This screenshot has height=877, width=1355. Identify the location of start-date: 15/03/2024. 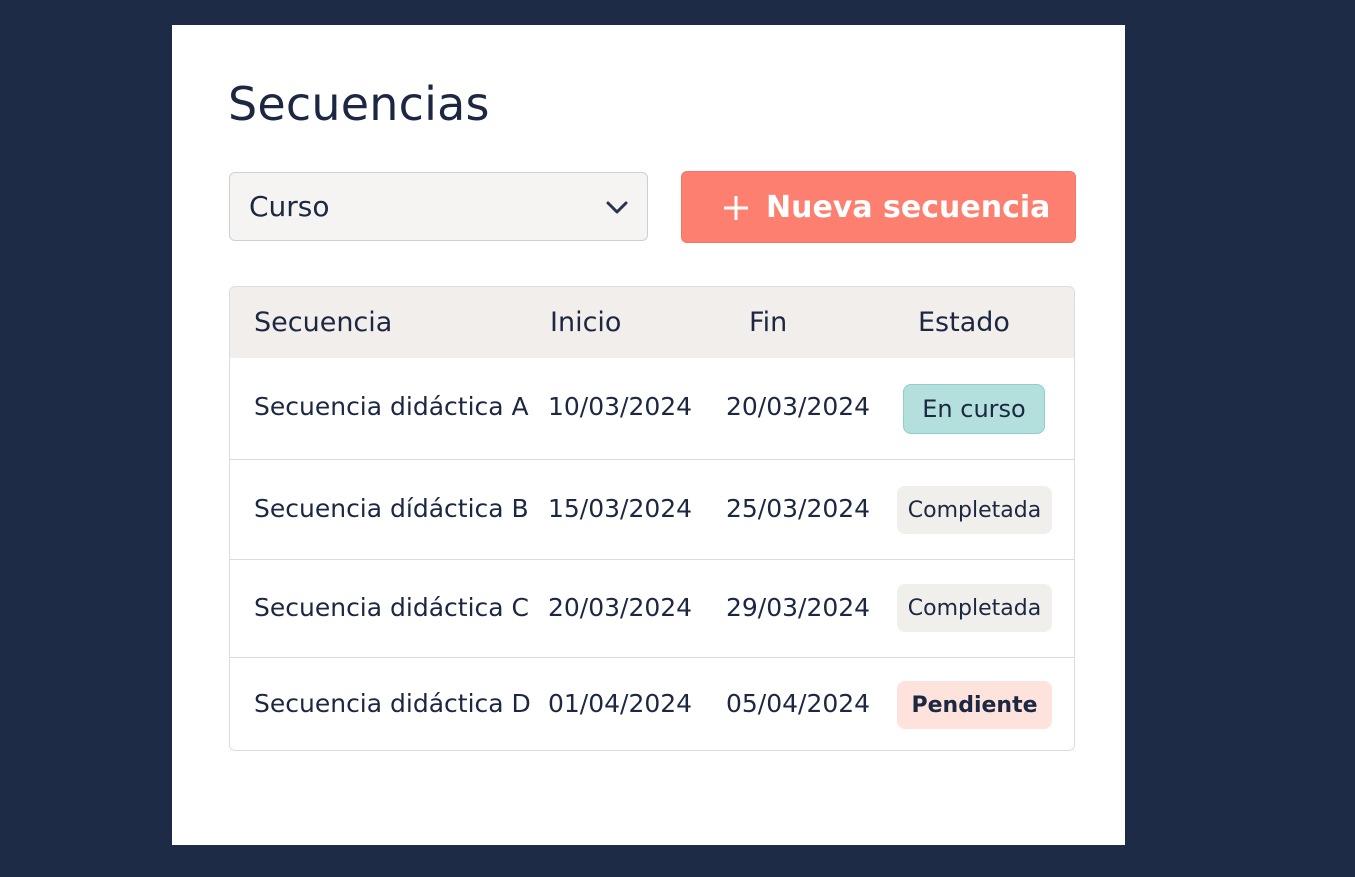
(620, 508).